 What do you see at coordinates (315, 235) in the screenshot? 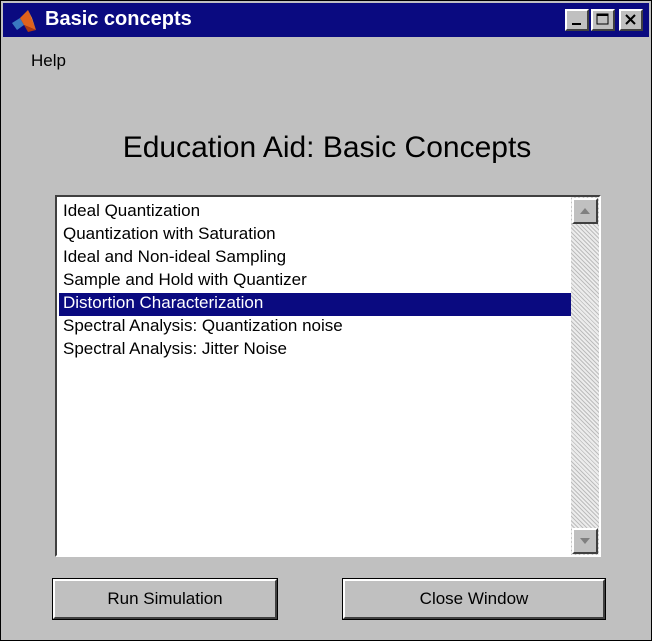
I see `list-item: Quantization with Saturation` at bounding box center [315, 235].